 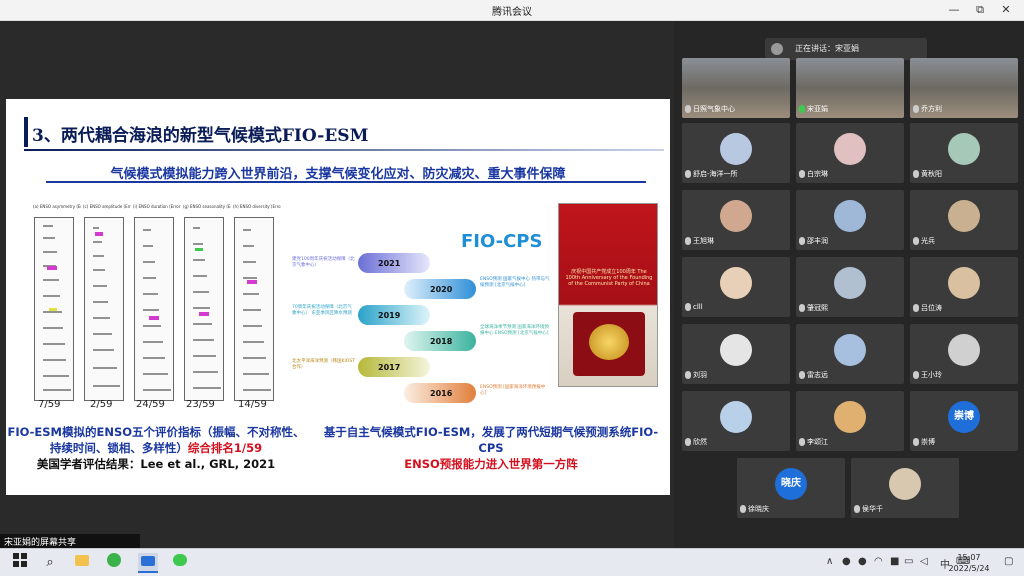 I want to click on title-underline, so click(x=344, y=150).